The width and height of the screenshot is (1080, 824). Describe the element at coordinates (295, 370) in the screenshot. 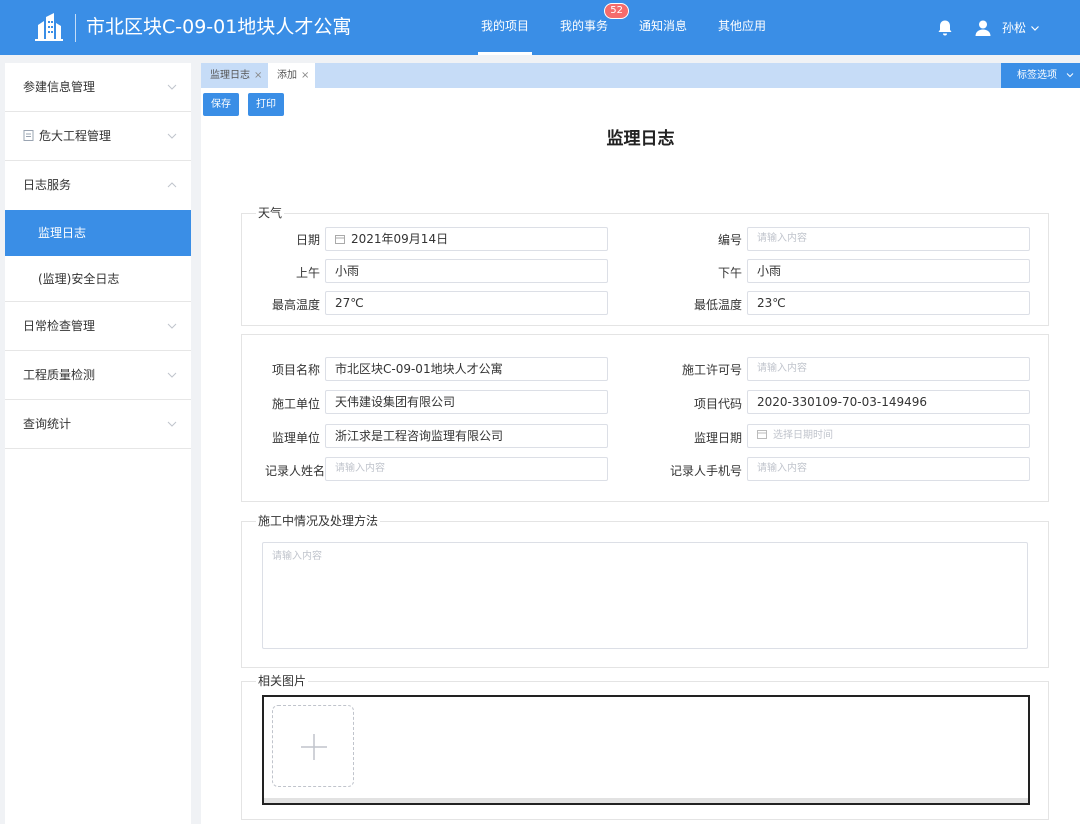

I see `project-name-label: 项目名称` at that location.